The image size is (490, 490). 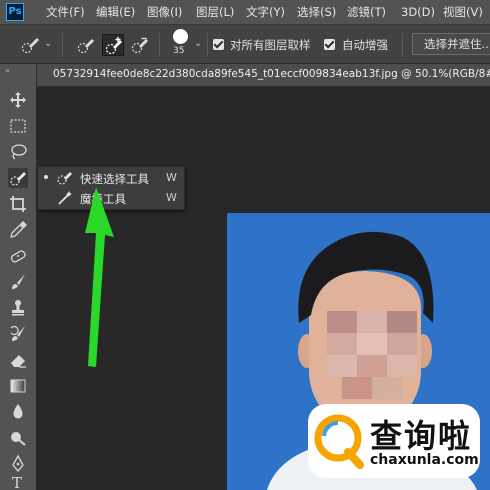 I want to click on history-brush-tool, so click(x=18, y=334).